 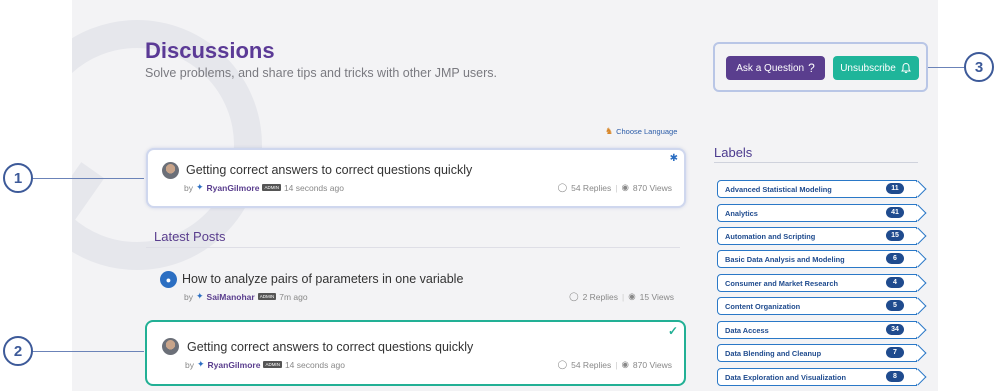 I want to click on label-count-badge: 7, so click(x=895, y=352).